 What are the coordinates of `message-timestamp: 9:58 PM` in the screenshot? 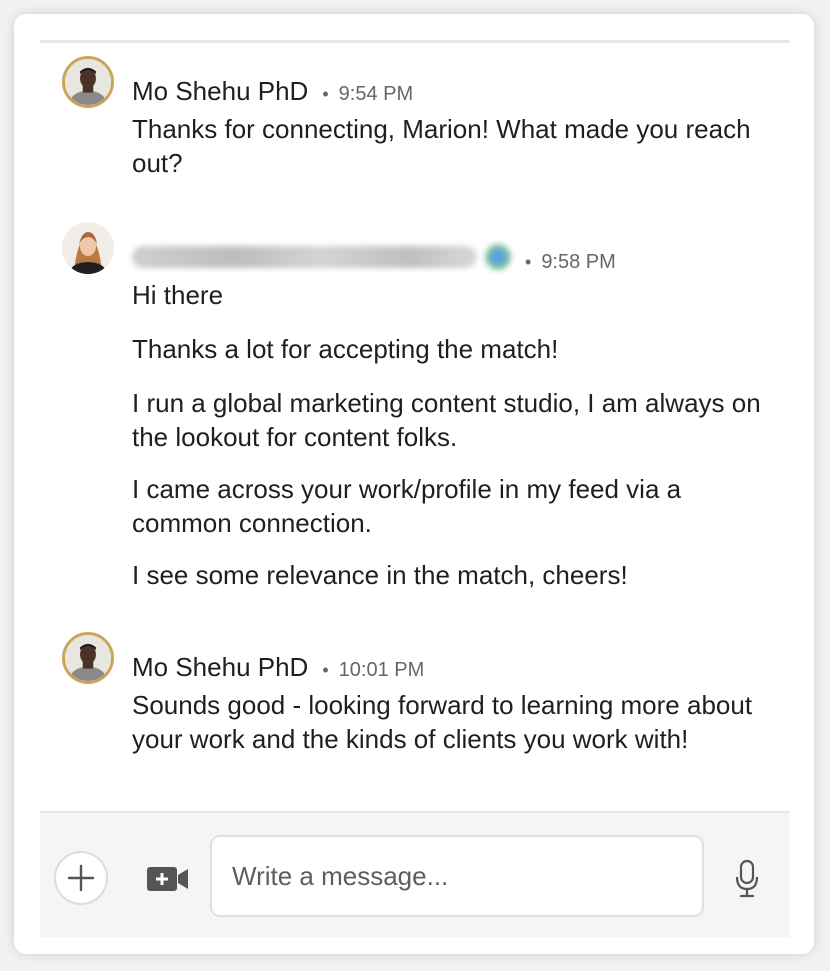 It's located at (578, 262).